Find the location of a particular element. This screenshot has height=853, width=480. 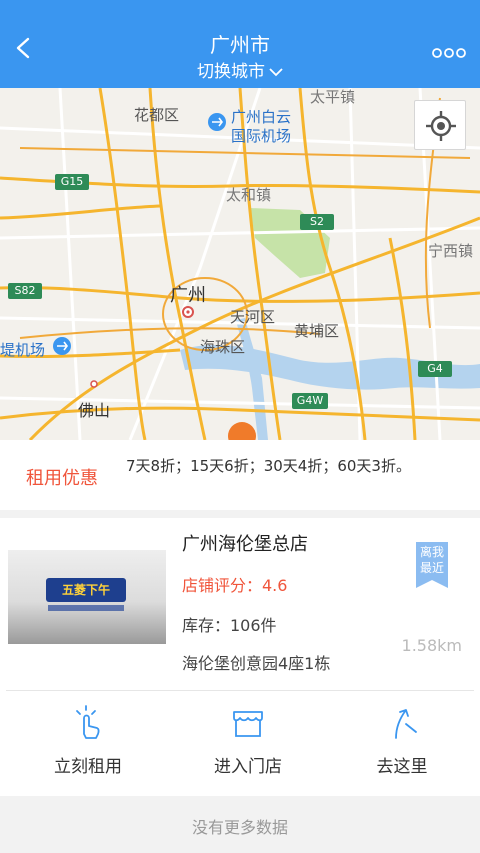

route-label-g4w: G4W is located at coordinates (310, 400).